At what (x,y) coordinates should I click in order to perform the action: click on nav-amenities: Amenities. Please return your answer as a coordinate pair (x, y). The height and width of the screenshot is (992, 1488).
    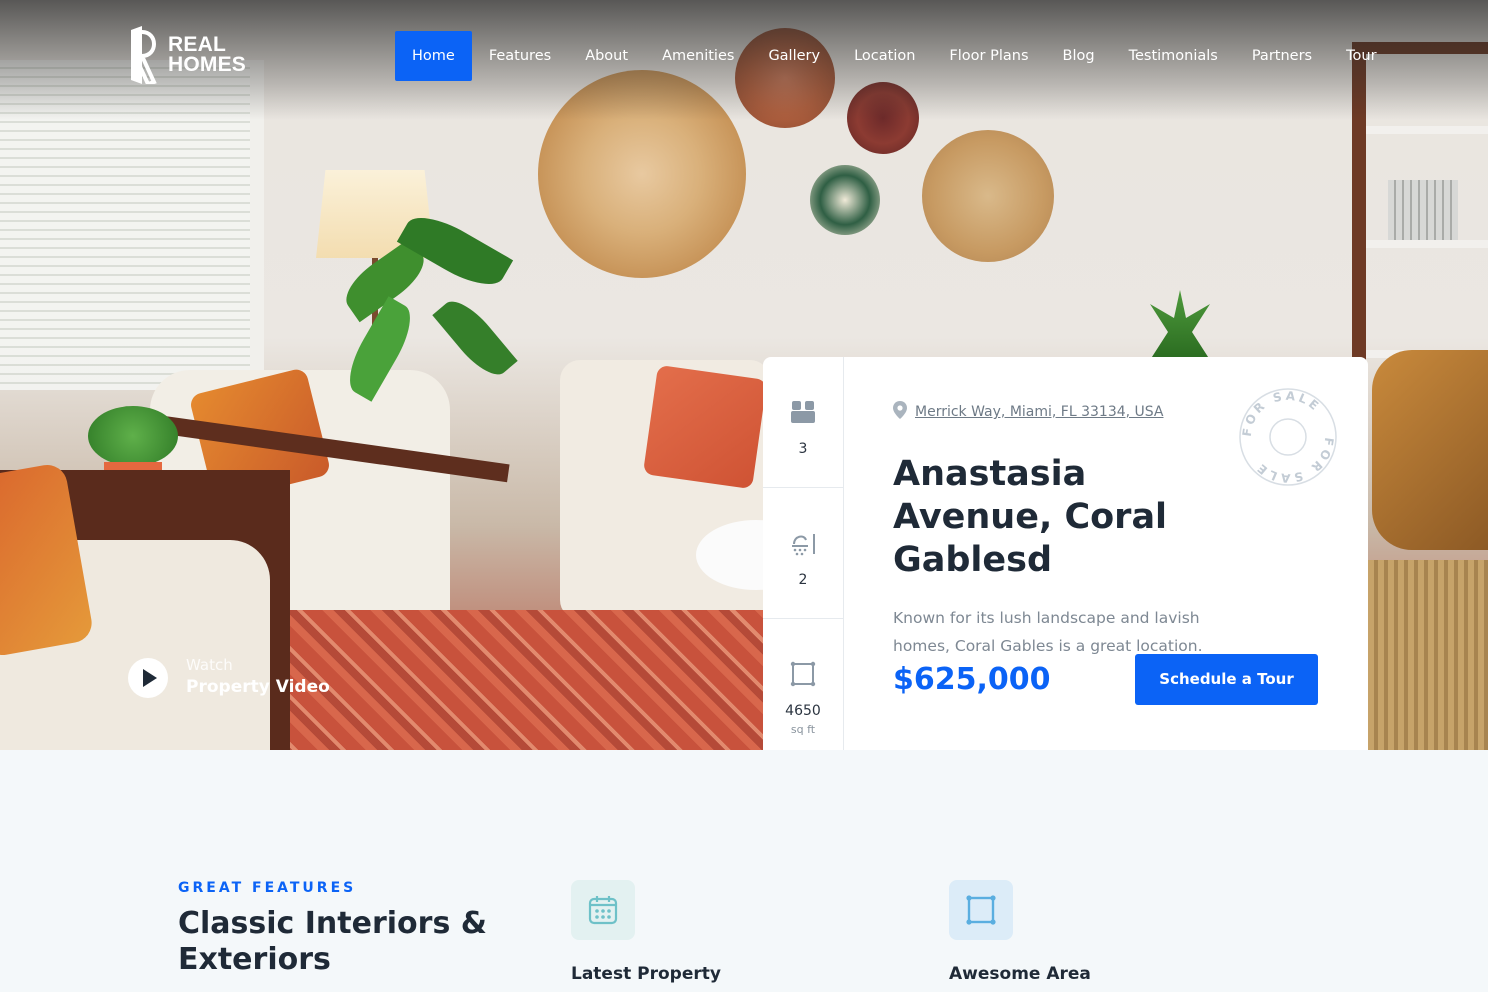
    Looking at the image, I should click on (698, 56).